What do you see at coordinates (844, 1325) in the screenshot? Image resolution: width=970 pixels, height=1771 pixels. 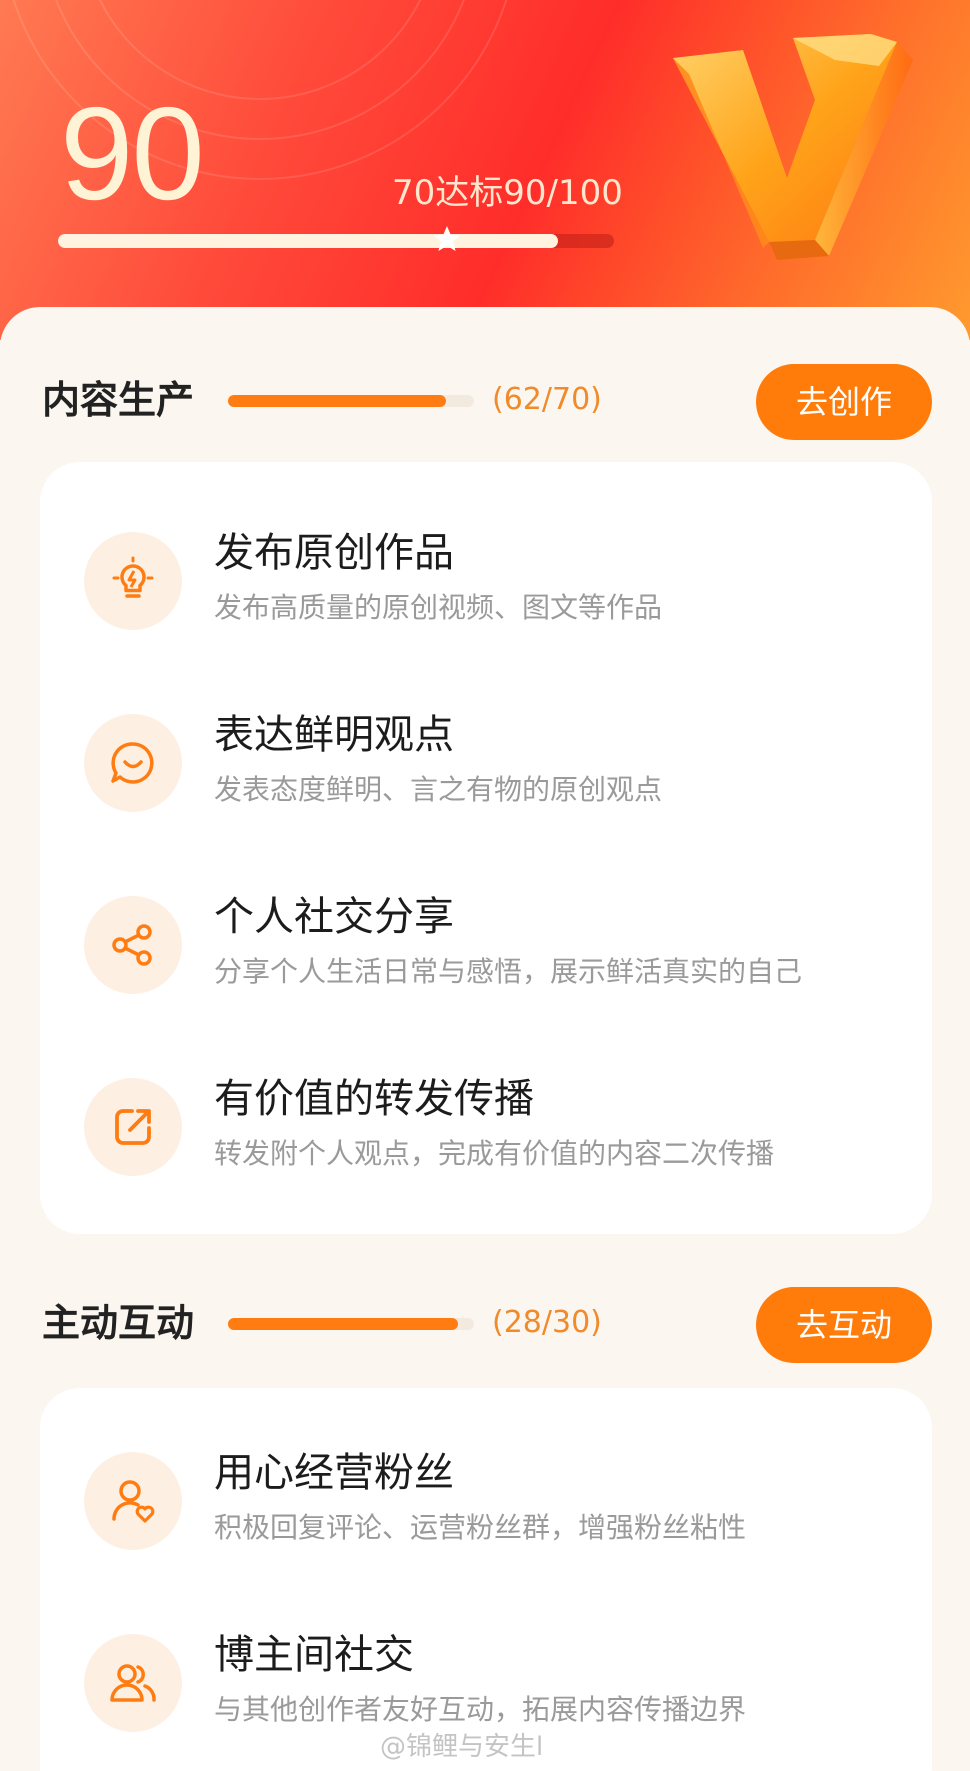 I see `go-interact-button: 去互动` at bounding box center [844, 1325].